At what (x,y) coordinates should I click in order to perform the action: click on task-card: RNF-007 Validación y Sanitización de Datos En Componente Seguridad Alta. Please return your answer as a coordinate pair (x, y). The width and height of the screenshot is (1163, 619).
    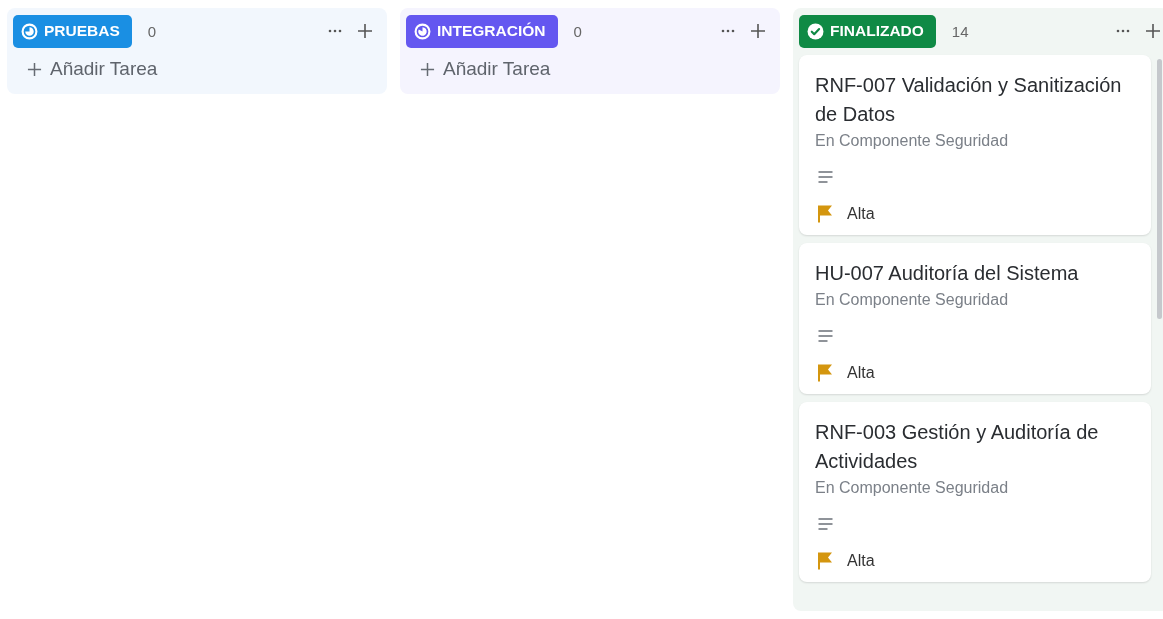
    Looking at the image, I should click on (975, 145).